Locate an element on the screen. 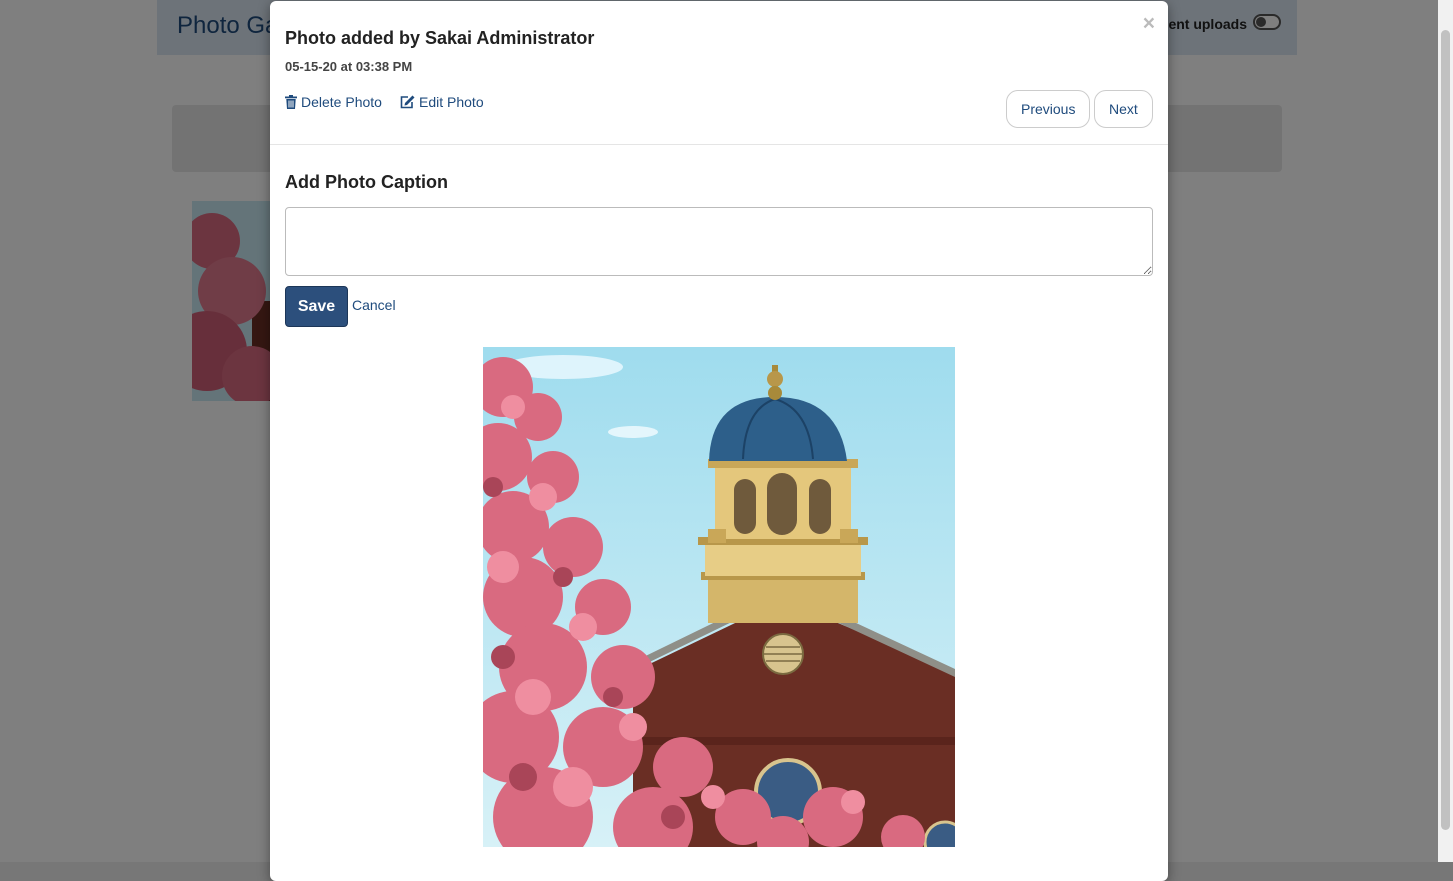 Image resolution: width=1453 pixels, height=881 pixels. modal-title: Photo added by Sakai Administrator is located at coordinates (440, 38).